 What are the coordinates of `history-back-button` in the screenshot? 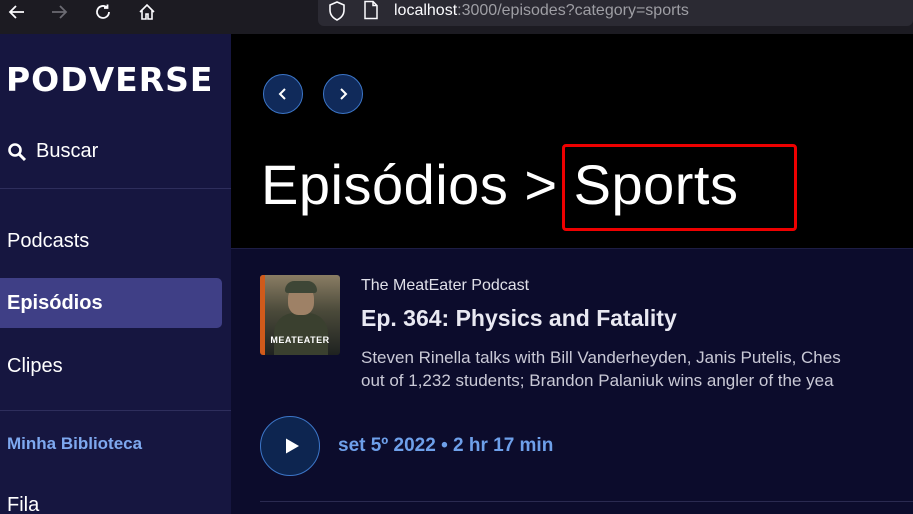 It's located at (283, 94).